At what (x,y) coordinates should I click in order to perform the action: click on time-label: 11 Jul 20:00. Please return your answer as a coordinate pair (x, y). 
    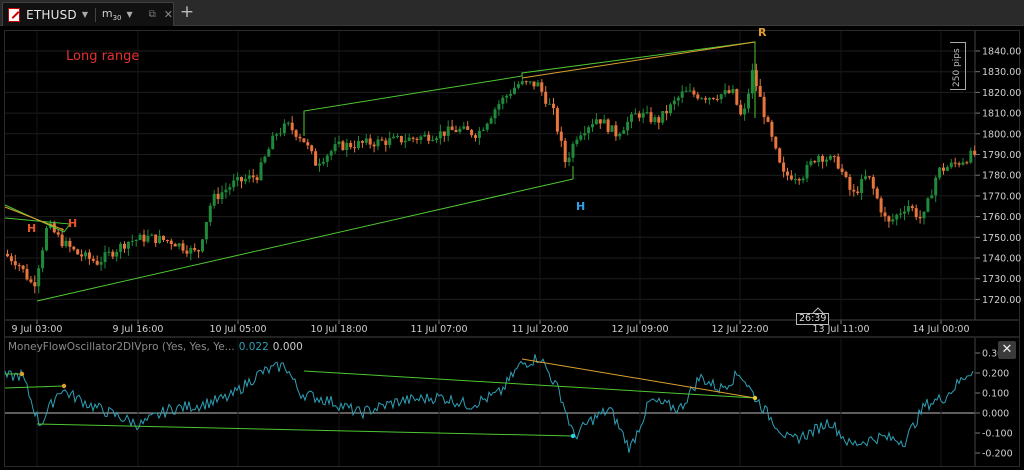
    Looking at the image, I should click on (540, 329).